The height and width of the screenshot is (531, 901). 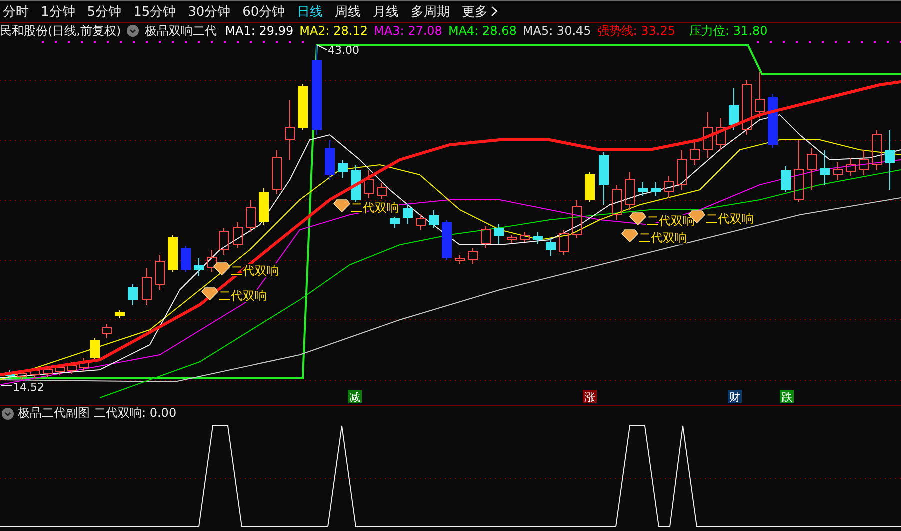 I want to click on price-label: 43.00, so click(x=338, y=50).